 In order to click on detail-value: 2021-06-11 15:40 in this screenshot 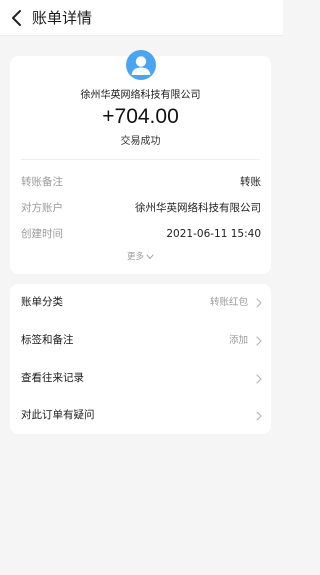, I will do `click(213, 234)`.